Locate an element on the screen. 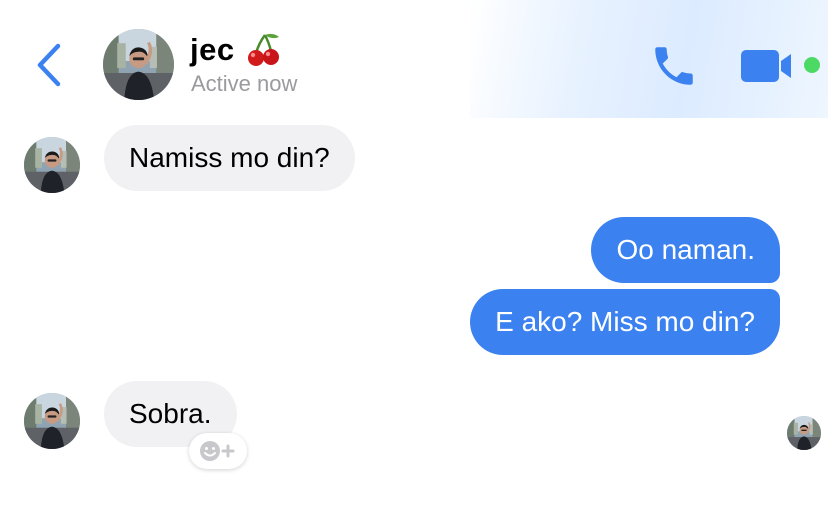  contact-avatar is located at coordinates (138, 64).